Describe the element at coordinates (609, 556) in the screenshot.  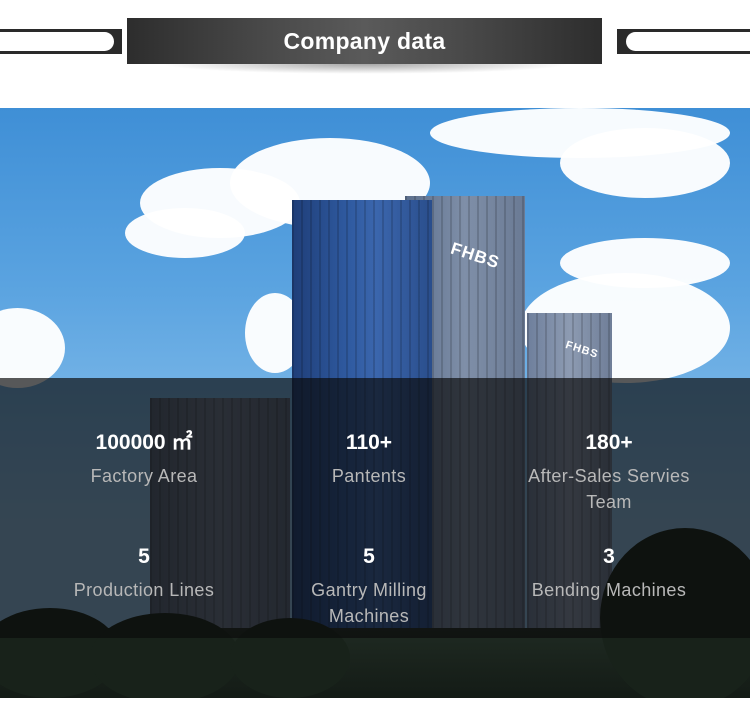
I see `stat-value: 3` at that location.